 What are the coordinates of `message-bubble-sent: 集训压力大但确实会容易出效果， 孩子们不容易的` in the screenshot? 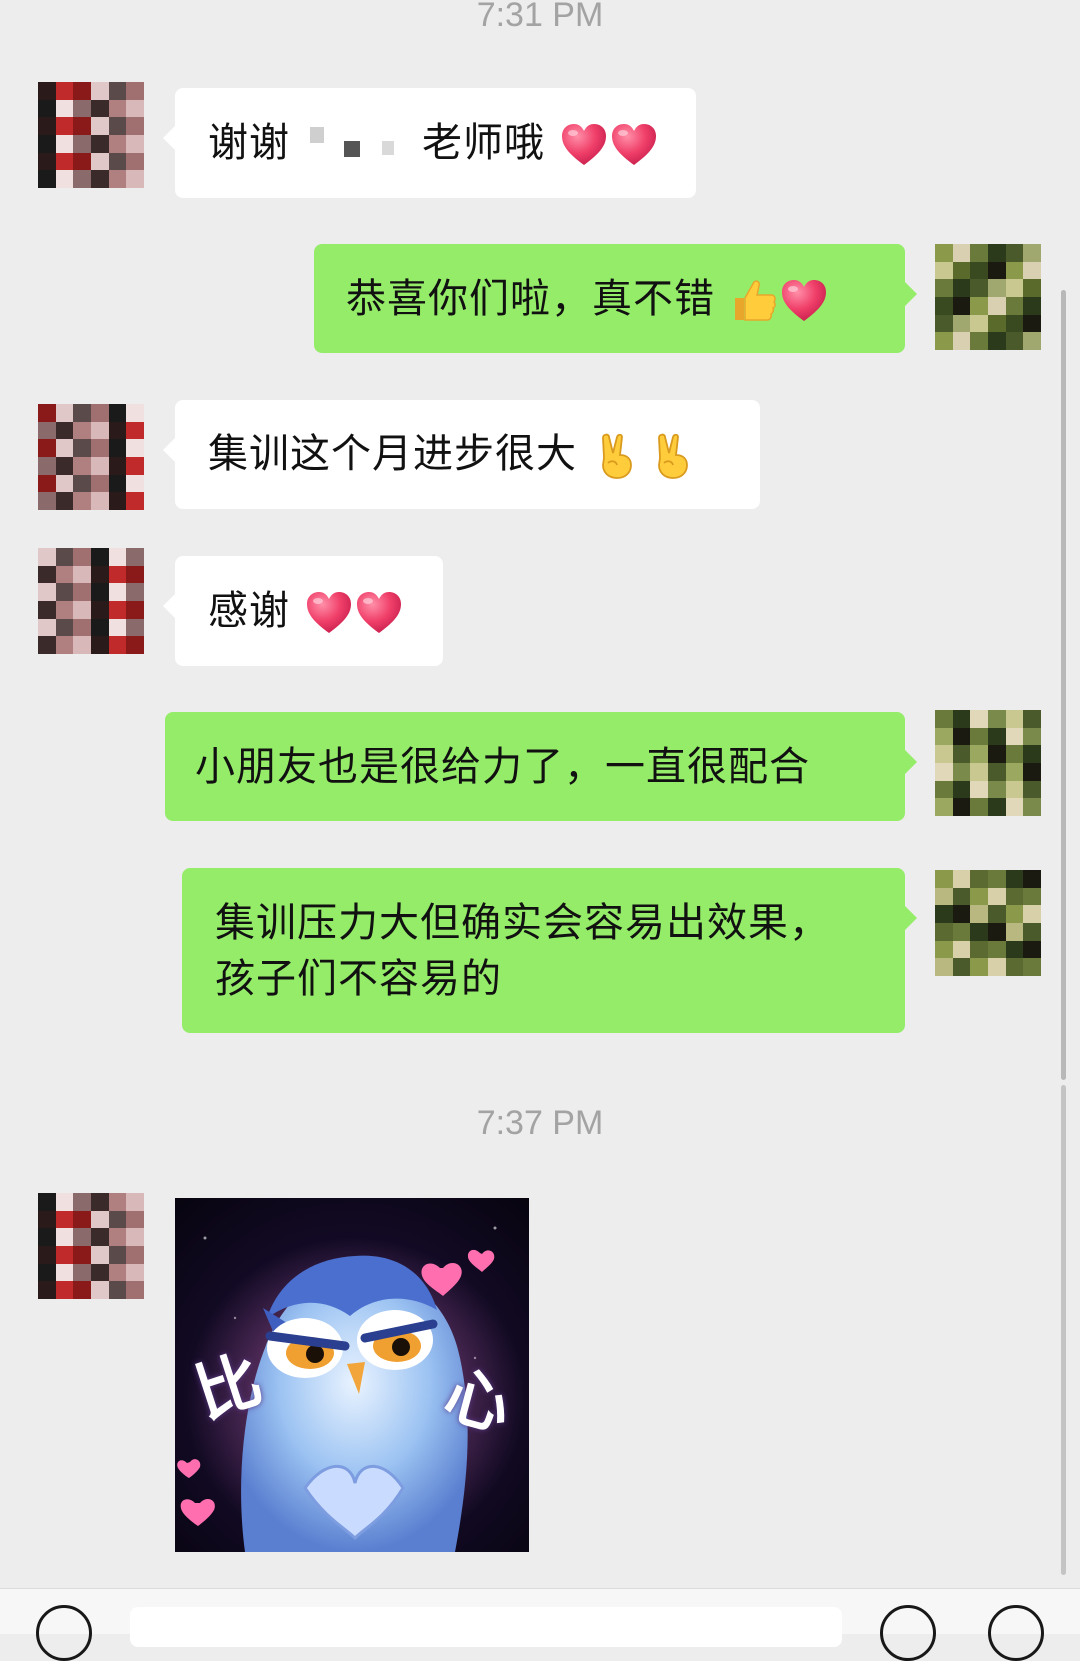 It's located at (549, 950).